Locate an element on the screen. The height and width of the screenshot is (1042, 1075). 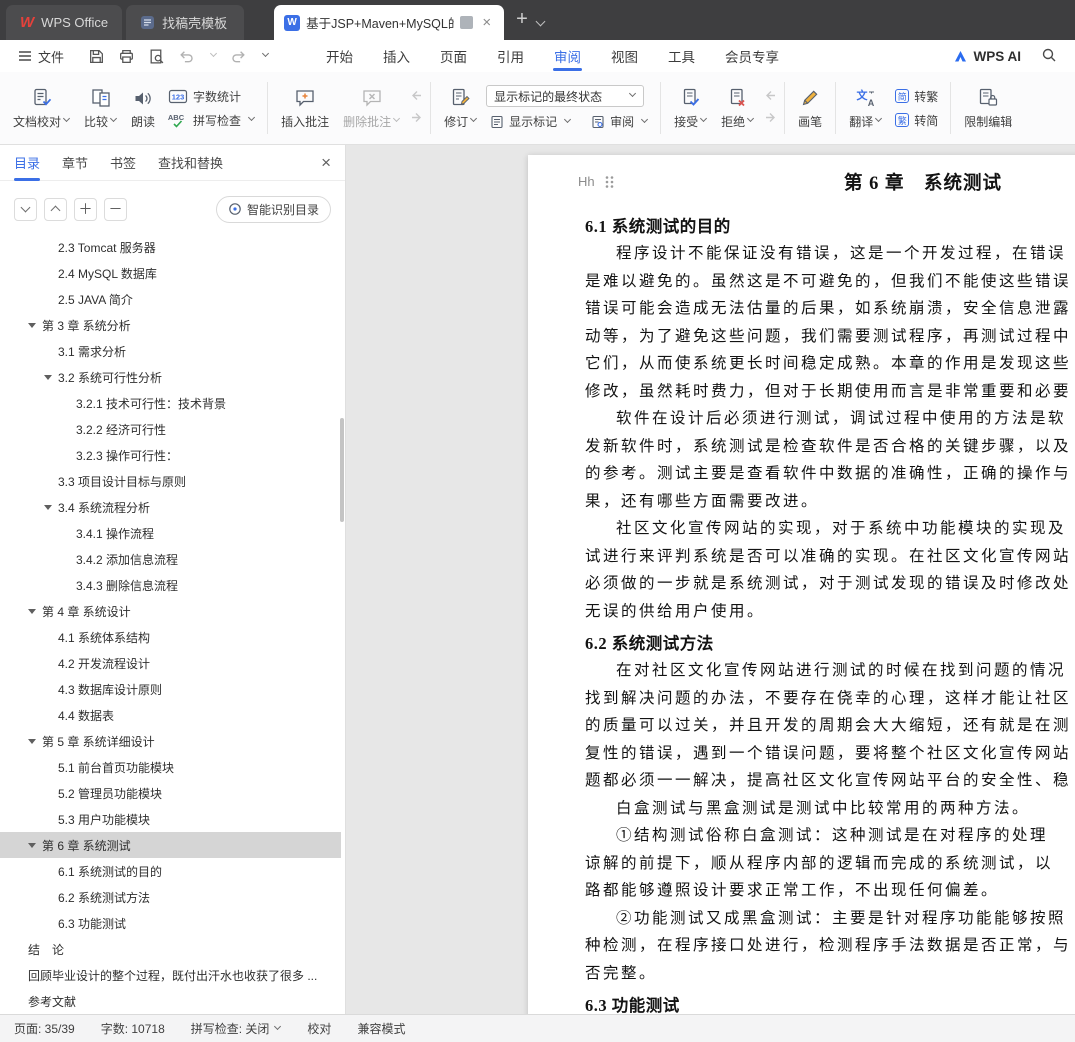
toc-item: 6.2 系统测试方法 is located at coordinates (170, 897).